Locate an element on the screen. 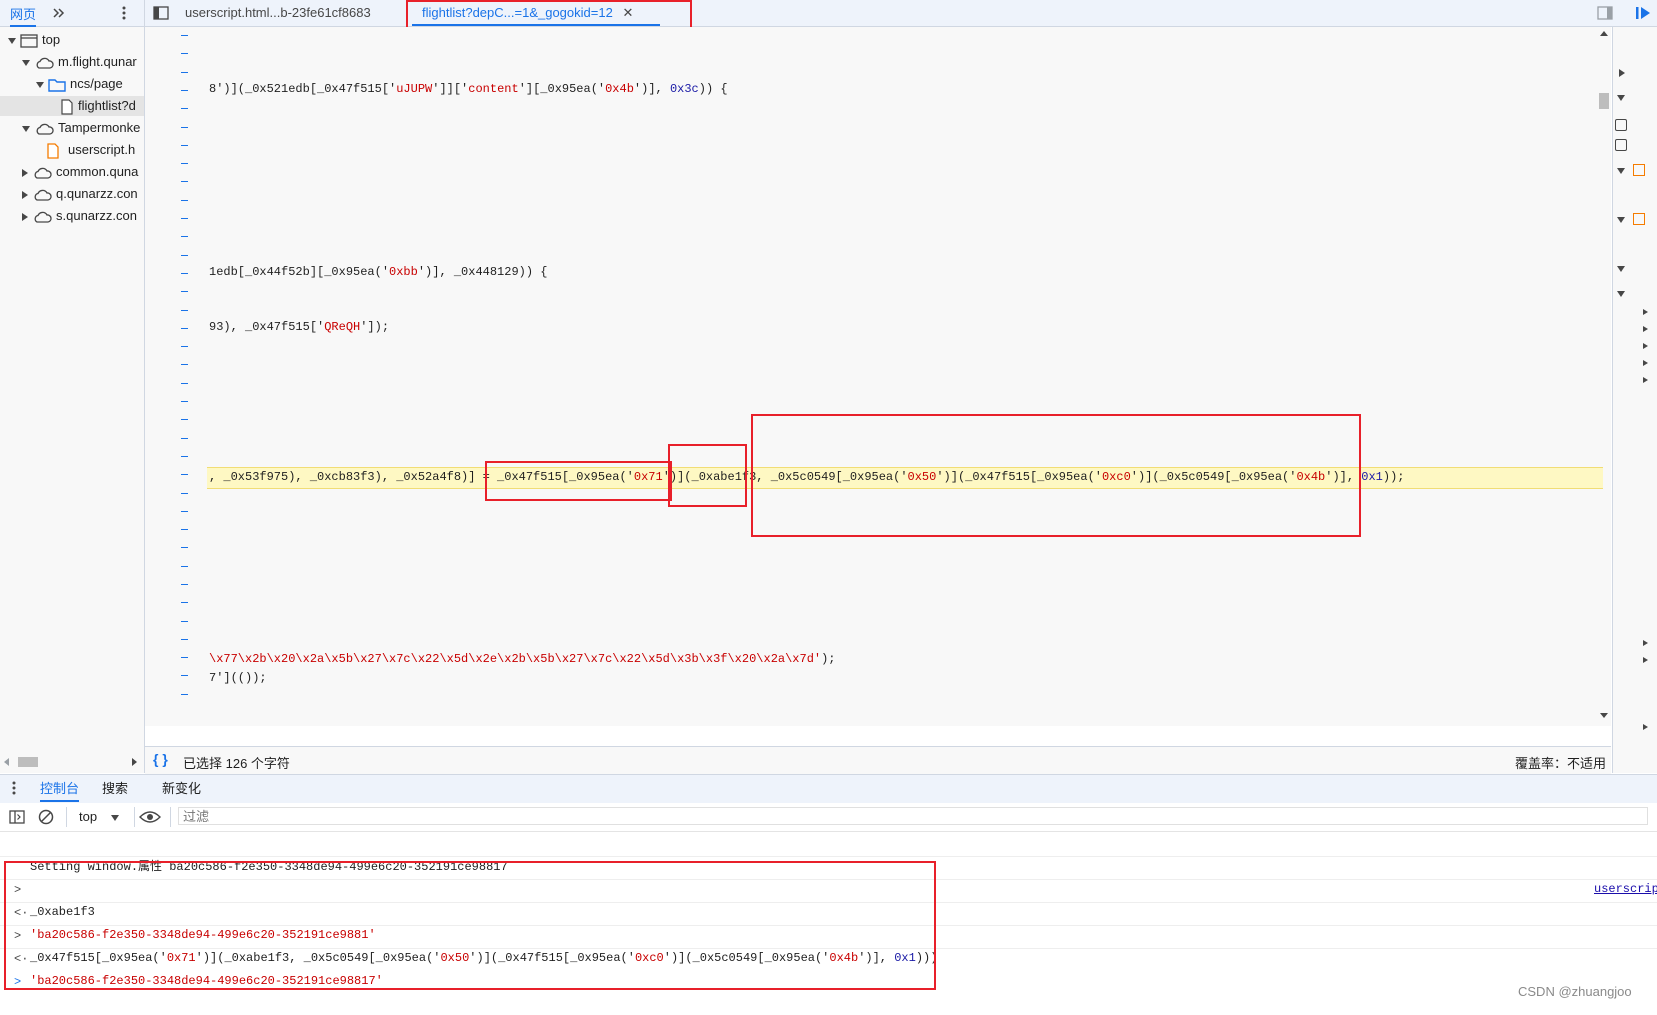 The image size is (1657, 1015). clear-console-icon is located at coordinates (46, 818).